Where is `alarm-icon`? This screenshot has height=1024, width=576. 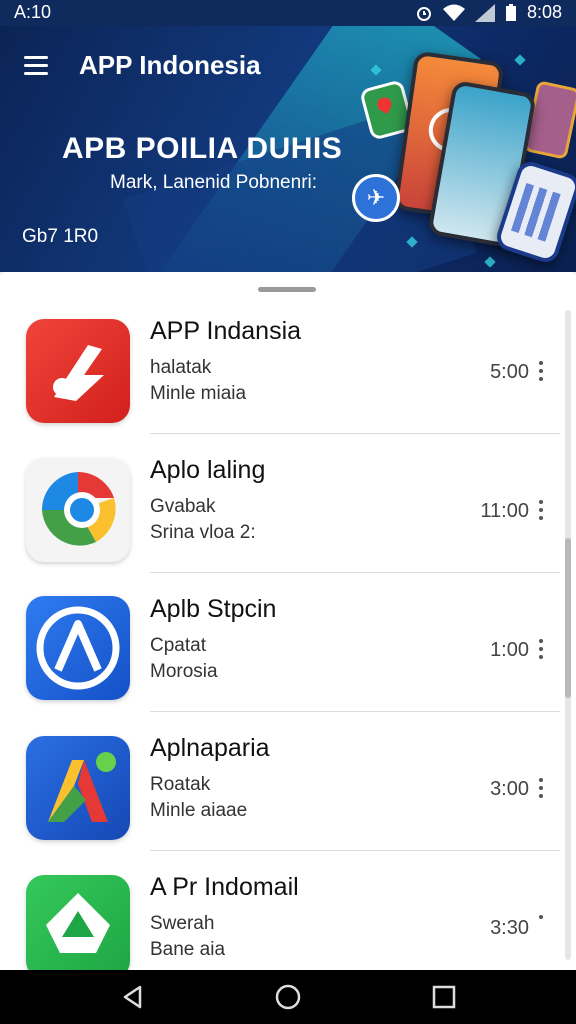 alarm-icon is located at coordinates (423, 13).